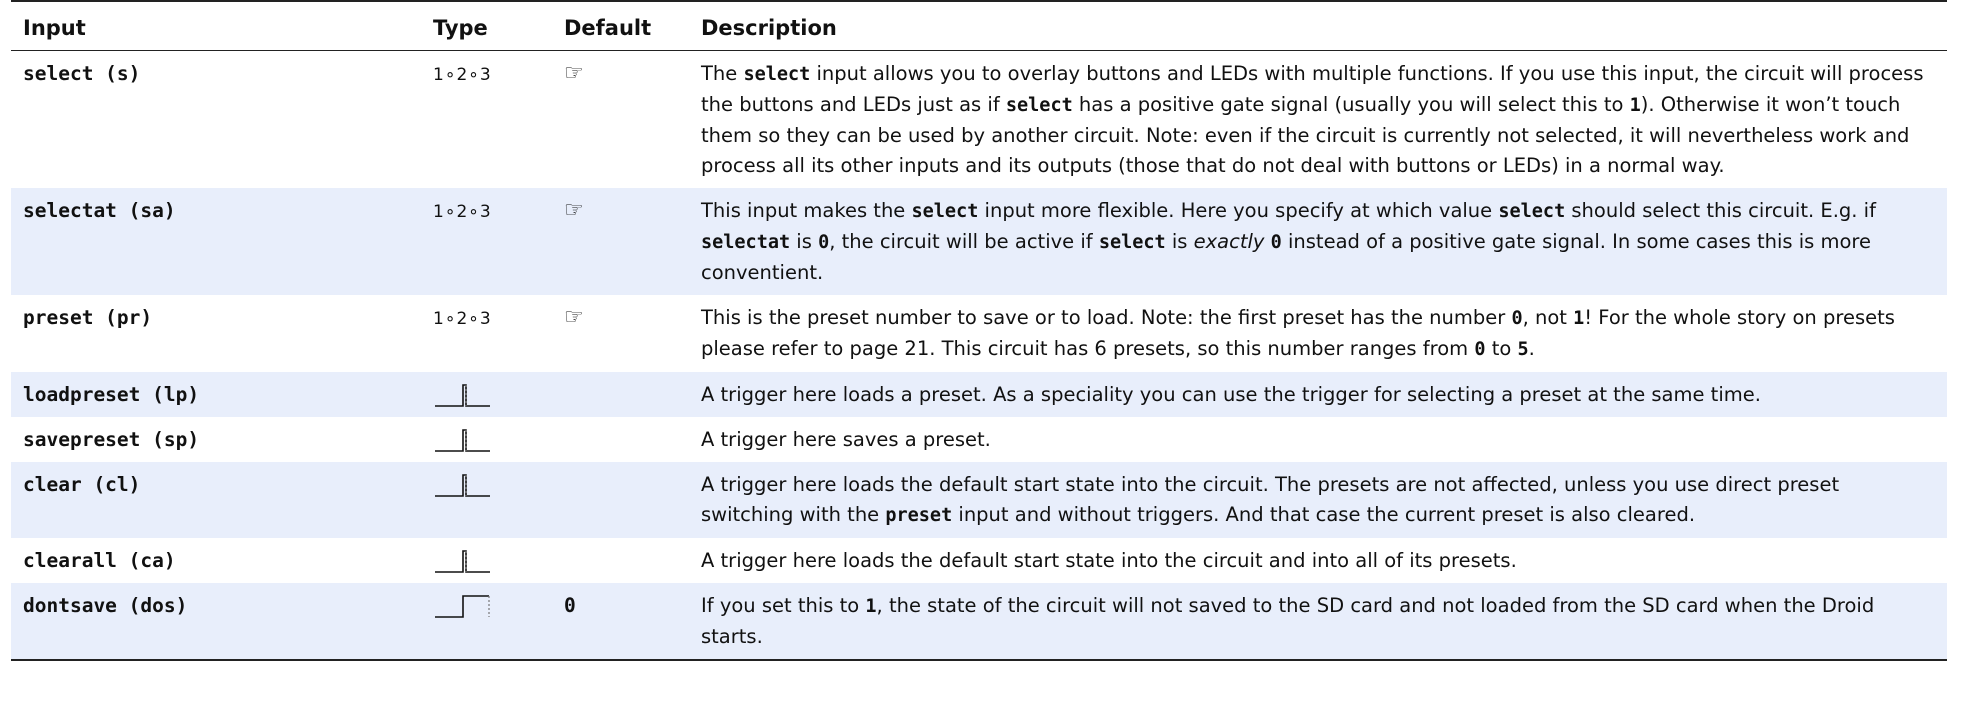  What do you see at coordinates (111, 439) in the screenshot?
I see `input-name: savepreset (sp)` at bounding box center [111, 439].